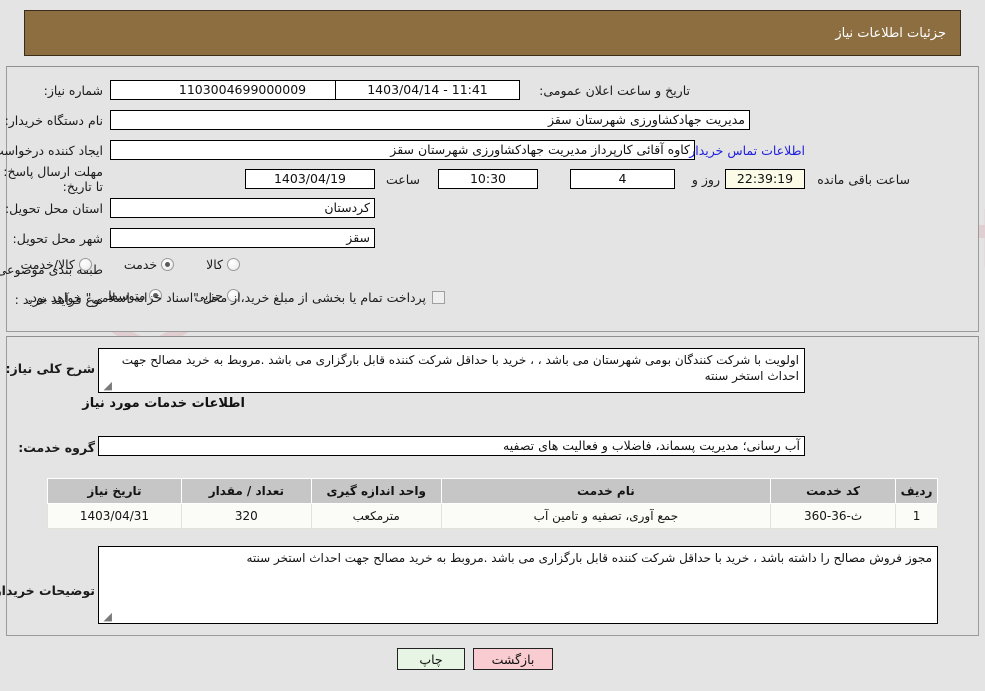 The width and height of the screenshot is (985, 691). What do you see at coordinates (614, 90) in the screenshot?
I see `announce-datetime-label: تاریخ و ساعت اعلان عمومی:` at bounding box center [614, 90].